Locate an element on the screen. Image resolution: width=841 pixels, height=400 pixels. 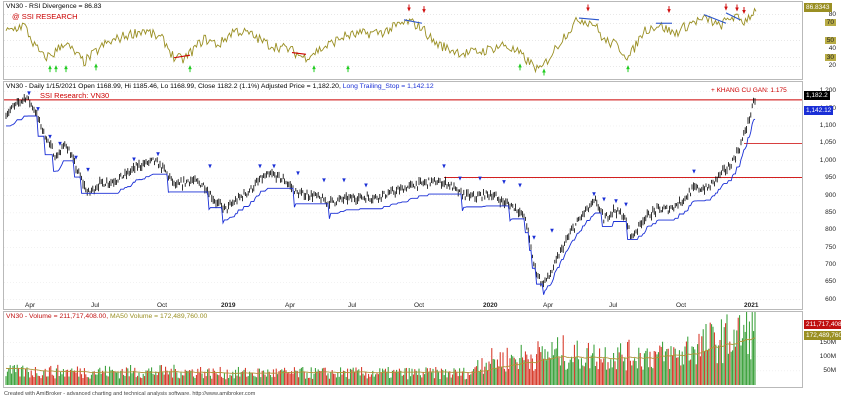
last-stop-tag: 1,142.12 is located at coordinates (819, 111).